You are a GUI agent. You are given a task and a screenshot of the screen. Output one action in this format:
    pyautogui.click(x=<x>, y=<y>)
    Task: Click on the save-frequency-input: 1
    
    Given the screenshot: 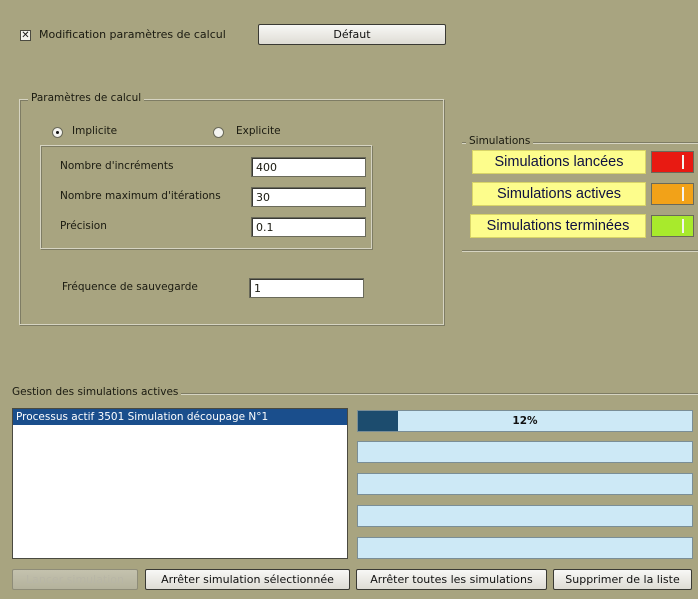 What is the action you would take?
    pyautogui.click(x=306, y=288)
    